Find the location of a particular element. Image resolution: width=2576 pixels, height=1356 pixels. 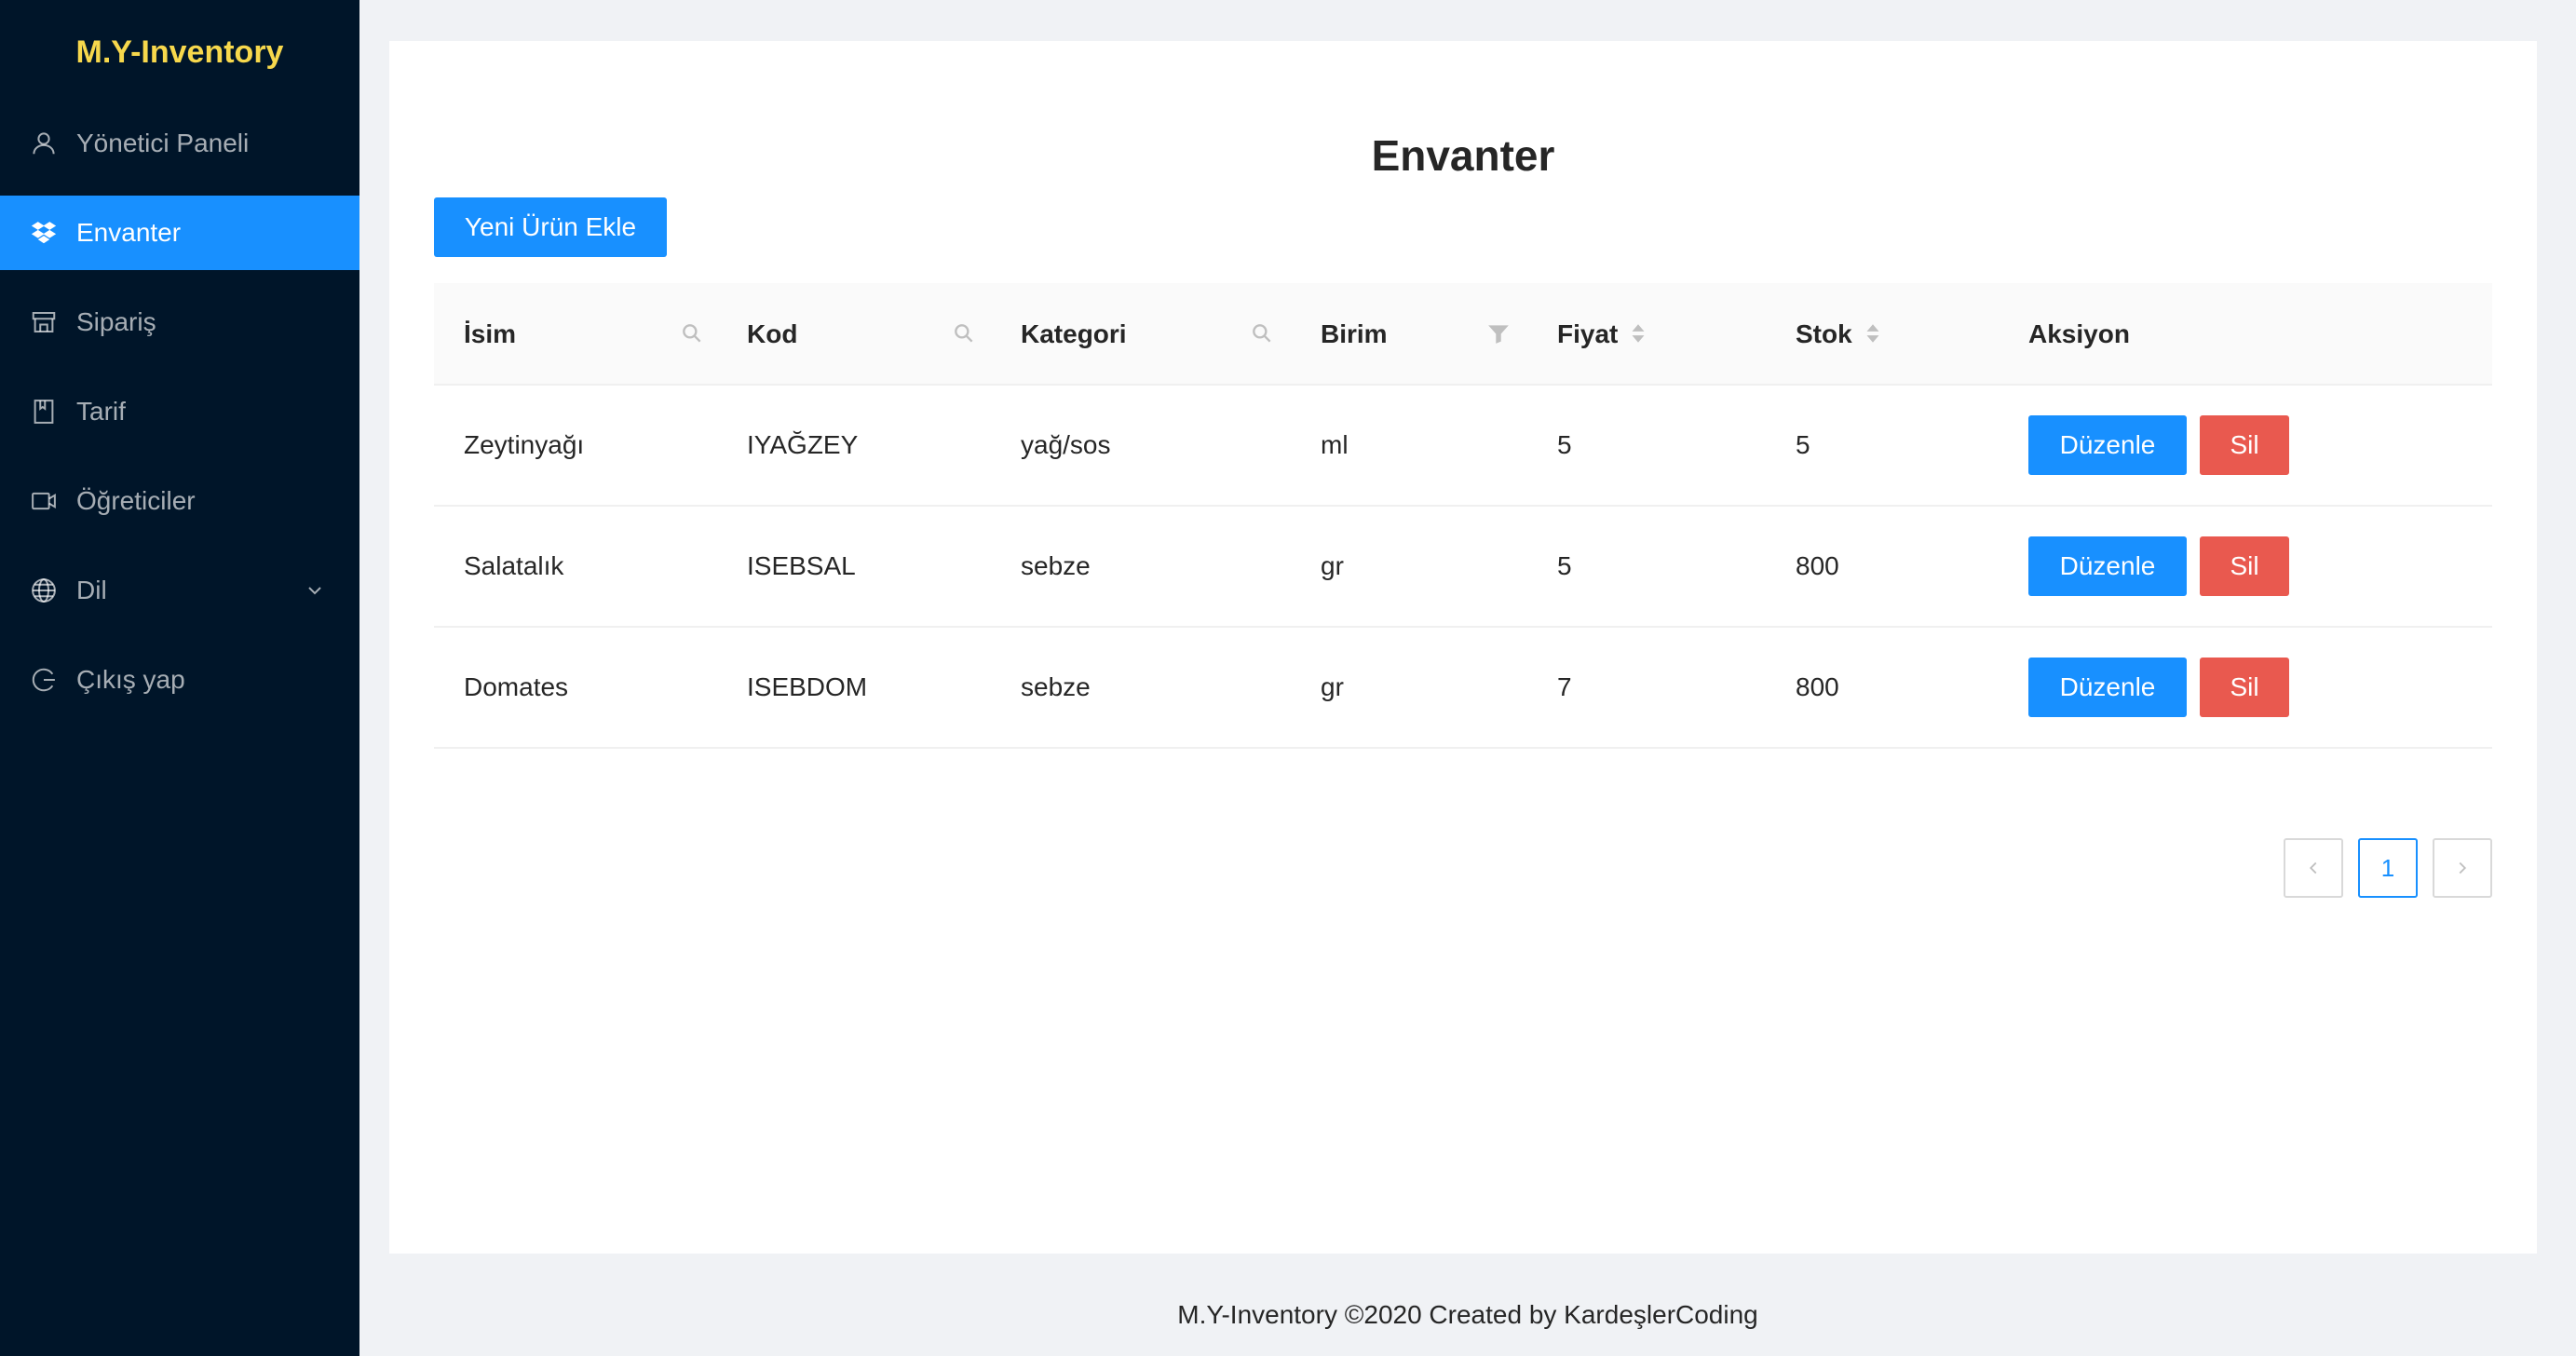

cell-code: ISEBDOM is located at coordinates (807, 687).